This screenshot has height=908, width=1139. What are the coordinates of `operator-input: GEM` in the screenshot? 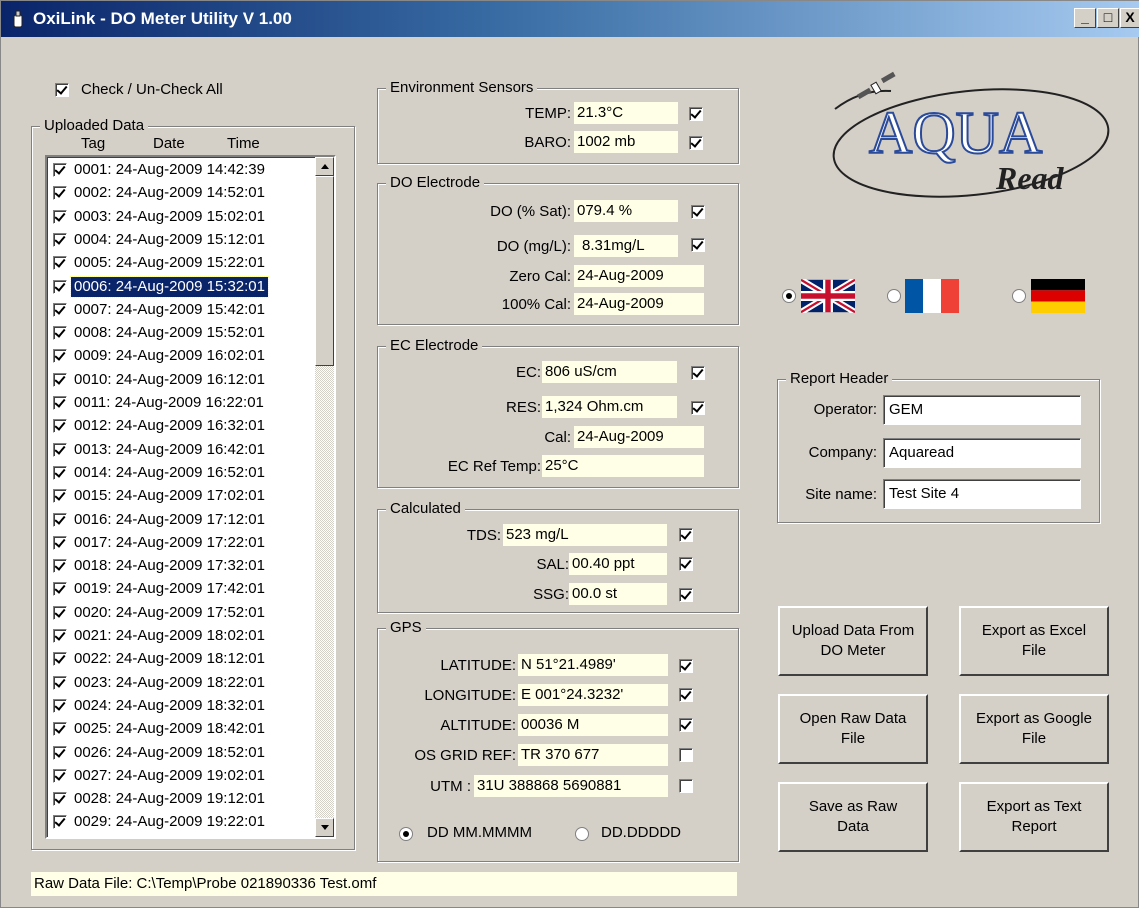 It's located at (982, 410).